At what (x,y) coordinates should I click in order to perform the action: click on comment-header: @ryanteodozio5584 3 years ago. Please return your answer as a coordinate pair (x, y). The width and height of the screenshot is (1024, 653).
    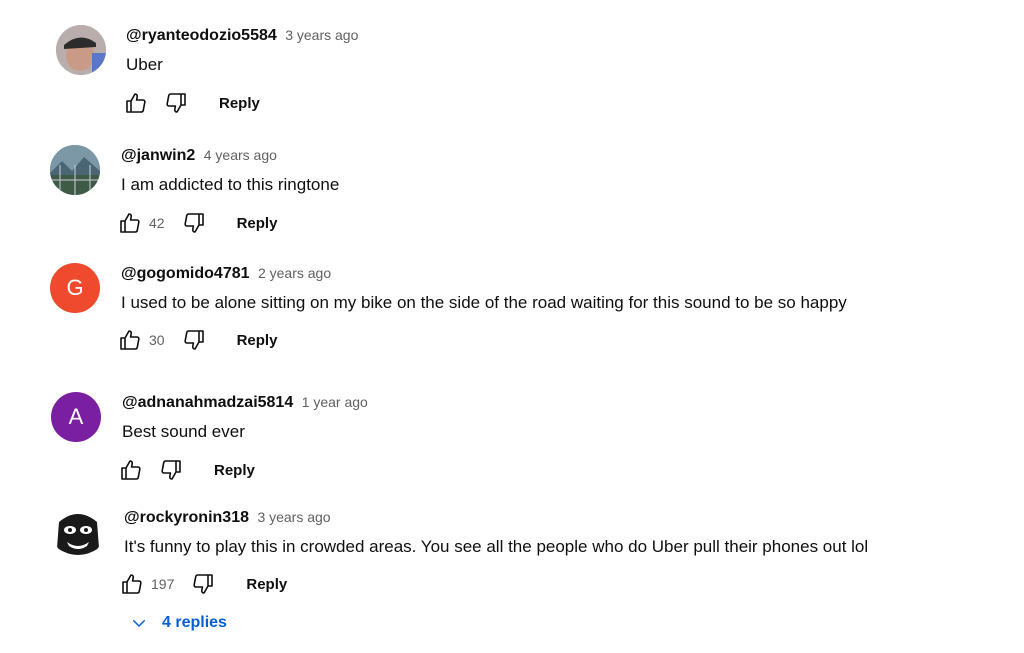
    Looking at the image, I should click on (242, 36).